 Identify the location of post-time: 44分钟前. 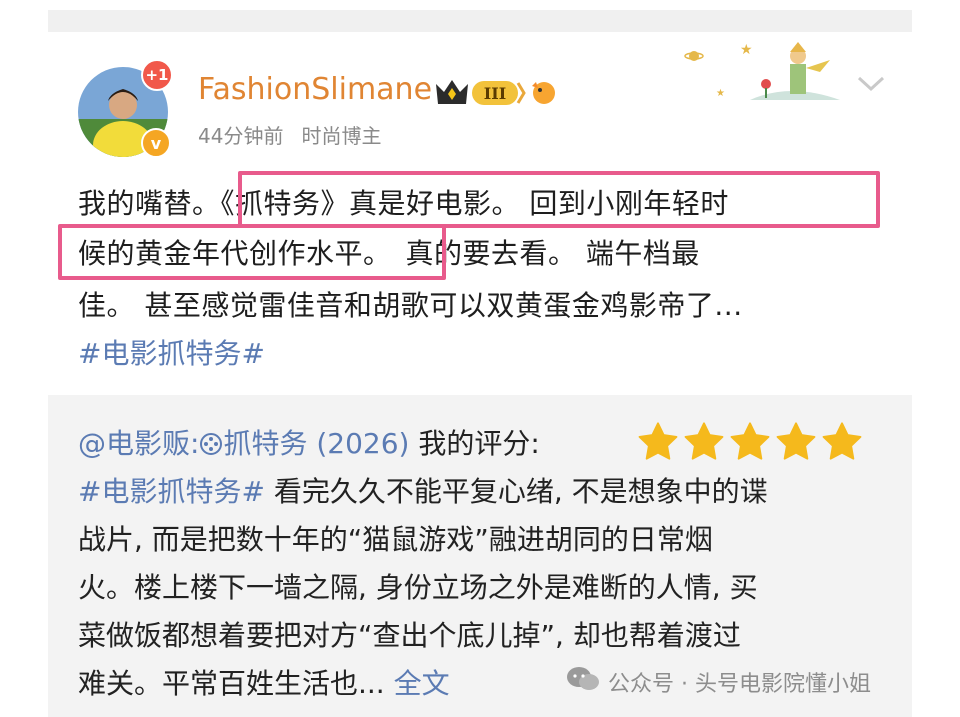
(241, 136).